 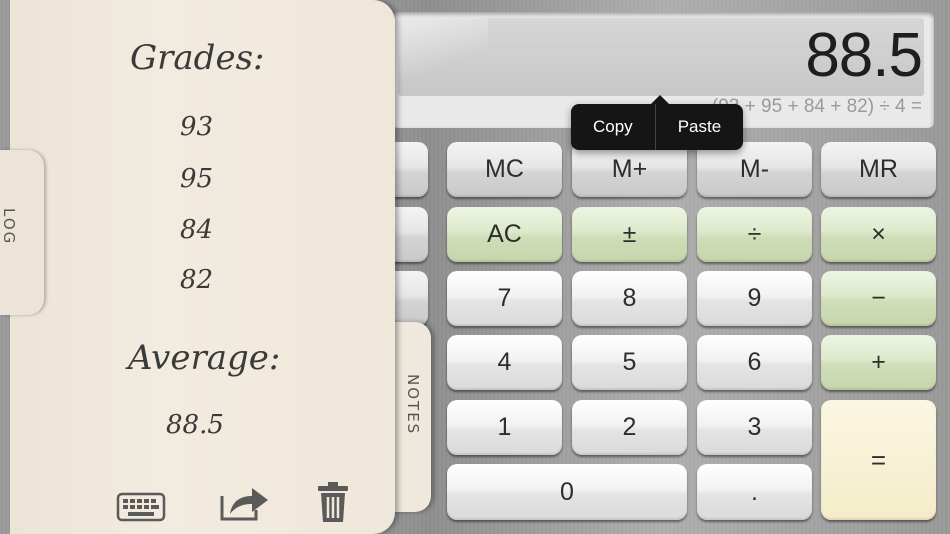 What do you see at coordinates (754, 298) in the screenshot?
I see `nine-key: 9` at bounding box center [754, 298].